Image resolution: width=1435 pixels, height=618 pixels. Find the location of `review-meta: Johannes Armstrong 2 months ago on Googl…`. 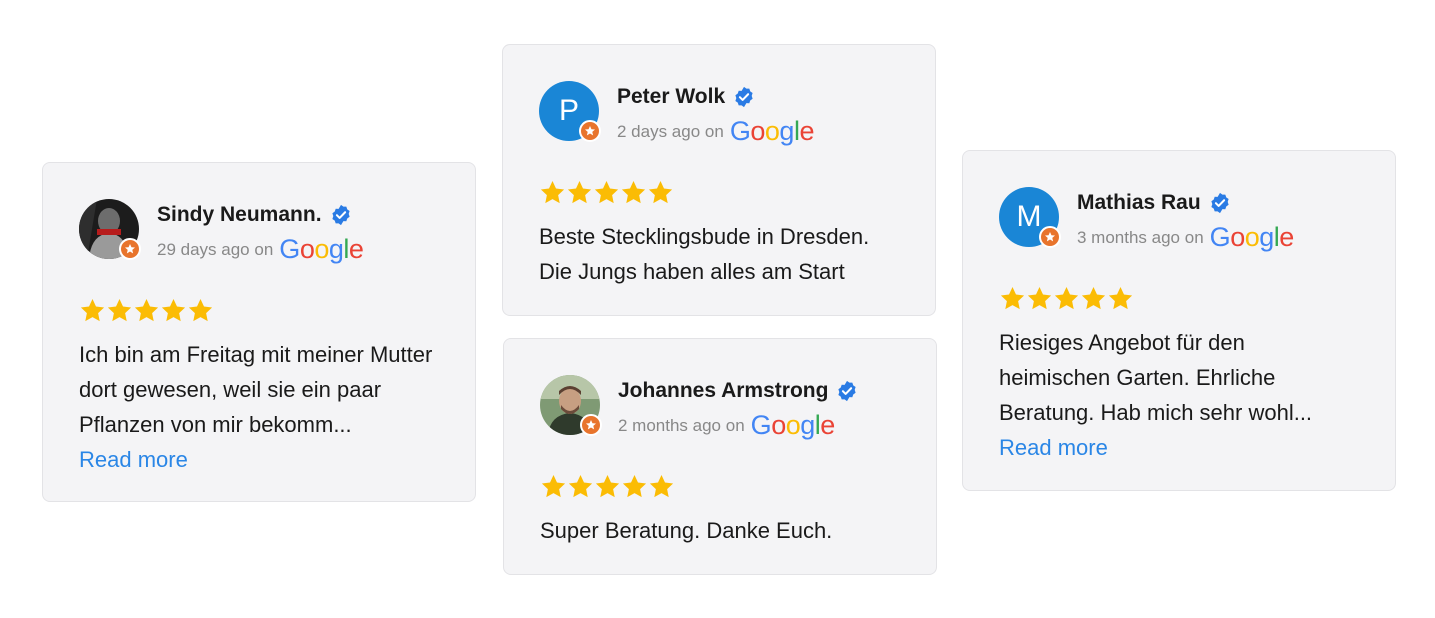

review-meta: Johannes Armstrong 2 months ago on Googl… is located at coordinates (738, 407).